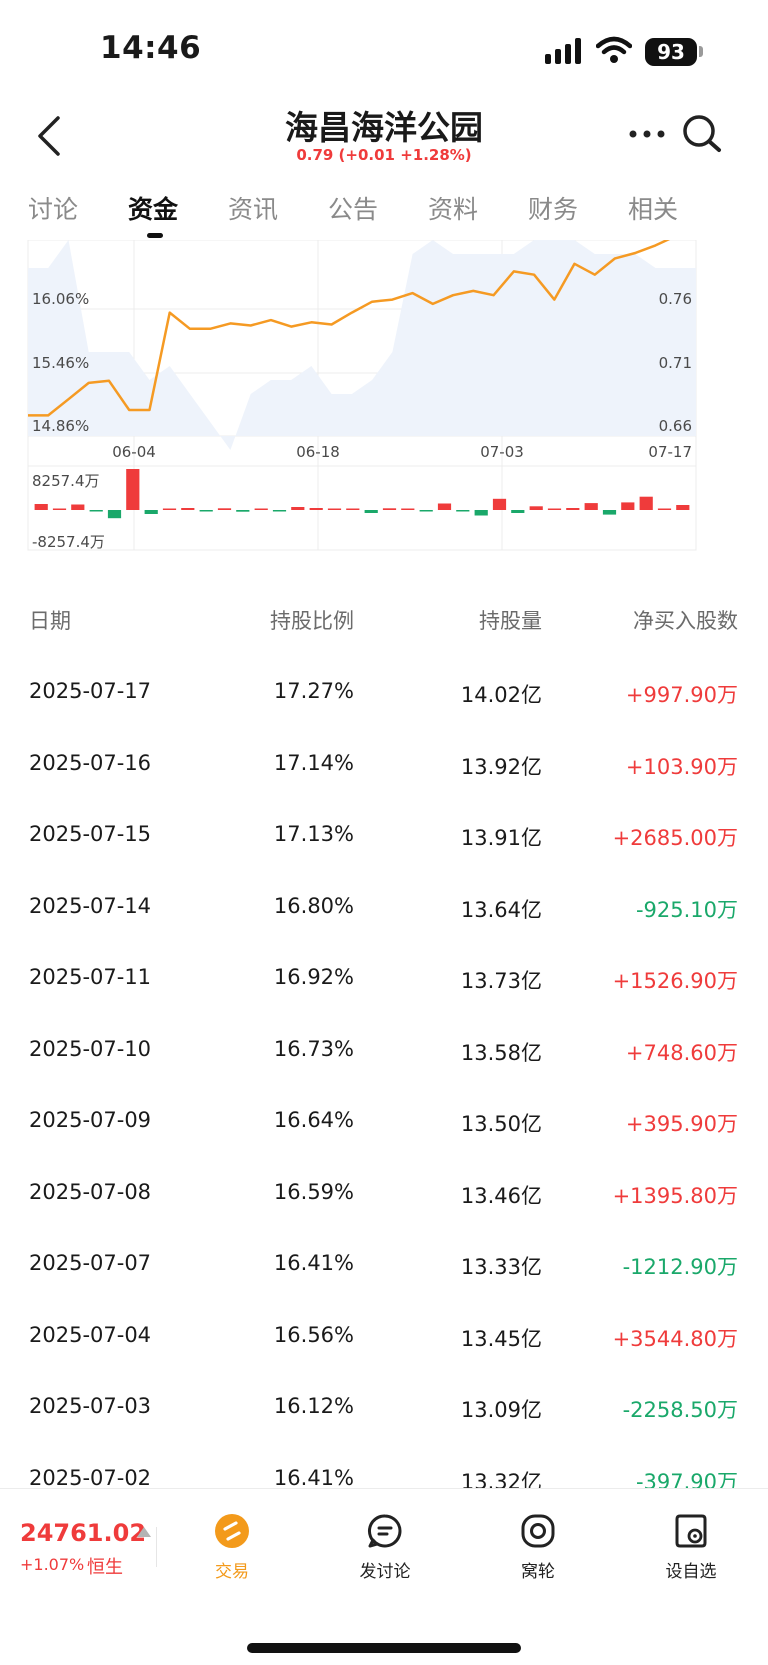 The width and height of the screenshot is (768, 1665). Describe the element at coordinates (313, 1406) in the screenshot. I see `row-ratio: 16.12%` at that location.